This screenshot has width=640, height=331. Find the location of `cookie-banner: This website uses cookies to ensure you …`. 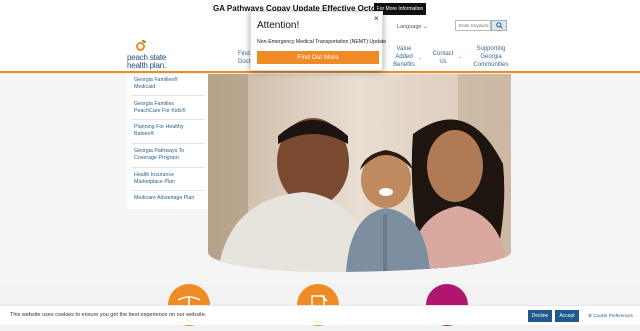

cookie-banner: This website uses cookies to ensure you … is located at coordinates (320, 315).